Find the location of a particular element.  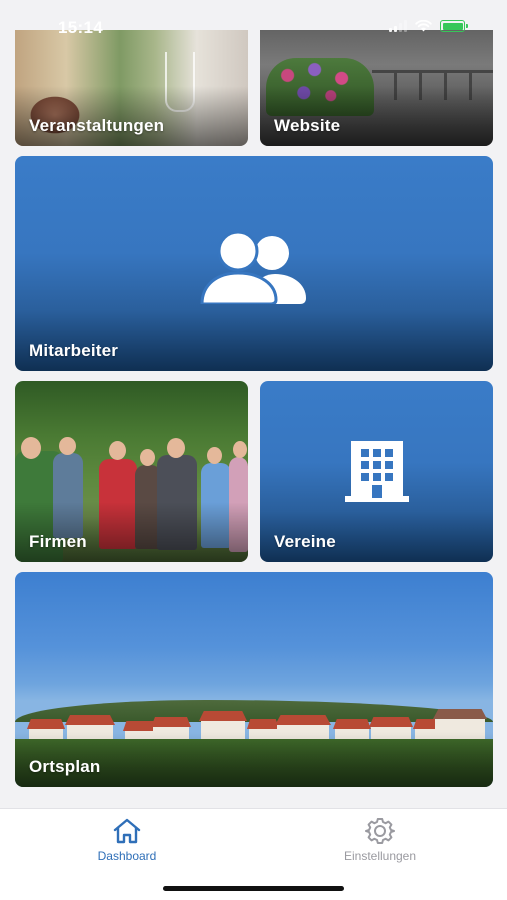

tile-label-ortsplan: Ortsplan is located at coordinates (65, 766).